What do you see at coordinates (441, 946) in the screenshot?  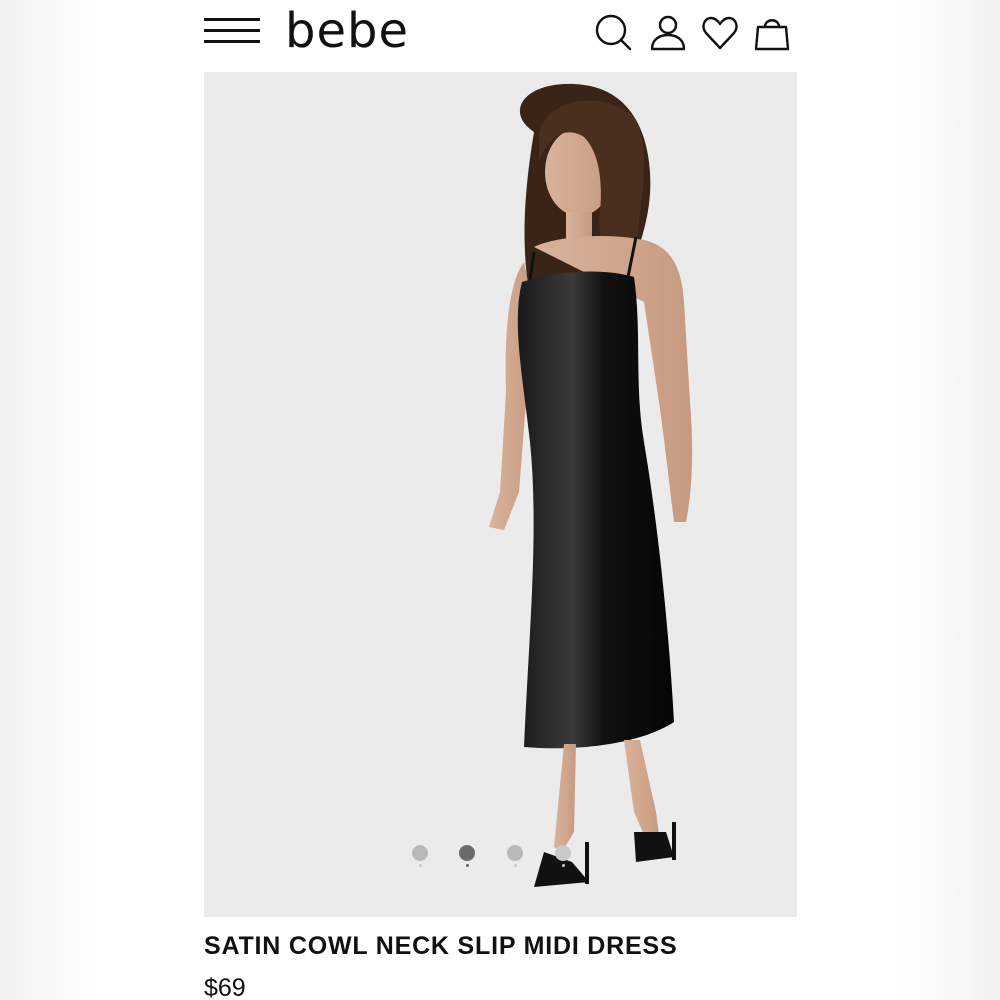 I see `product-title: SATIN COWL NECK SLIP MIDI DRESS` at bounding box center [441, 946].